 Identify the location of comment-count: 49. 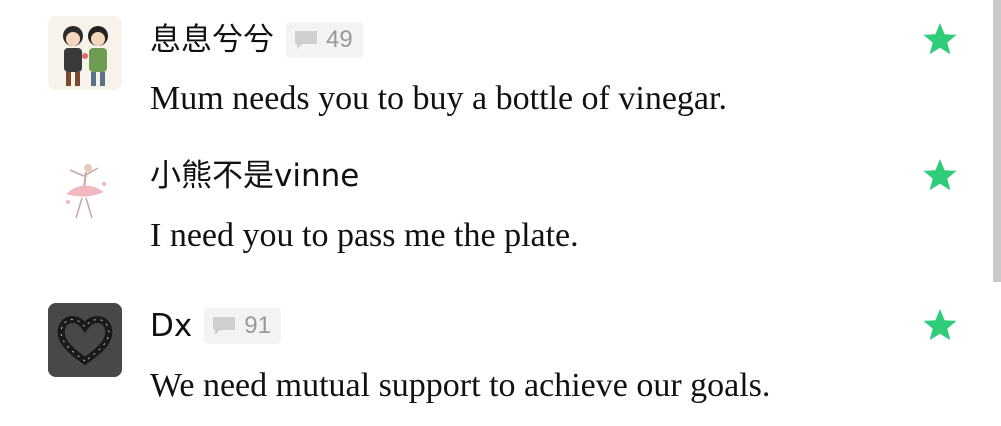
(339, 39).